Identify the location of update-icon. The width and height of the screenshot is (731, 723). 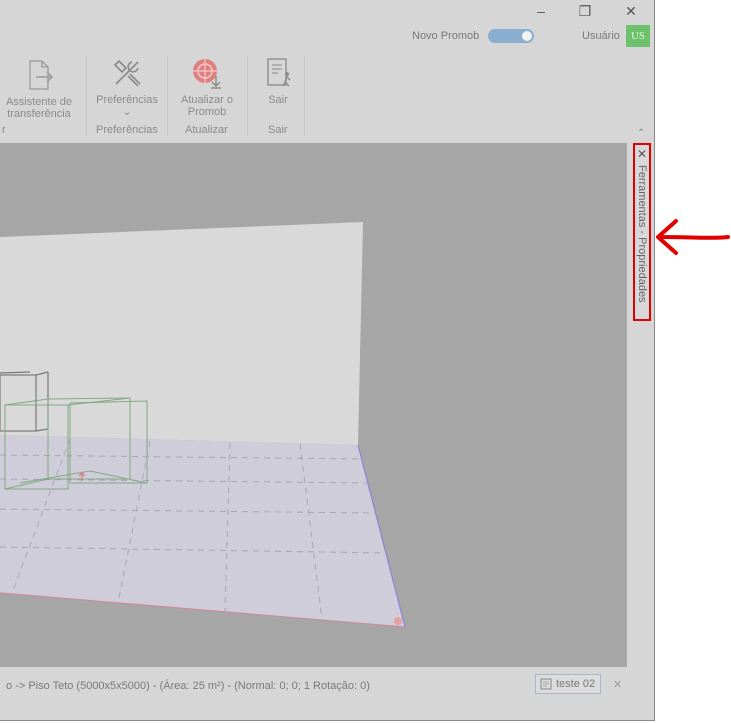
(207, 74).